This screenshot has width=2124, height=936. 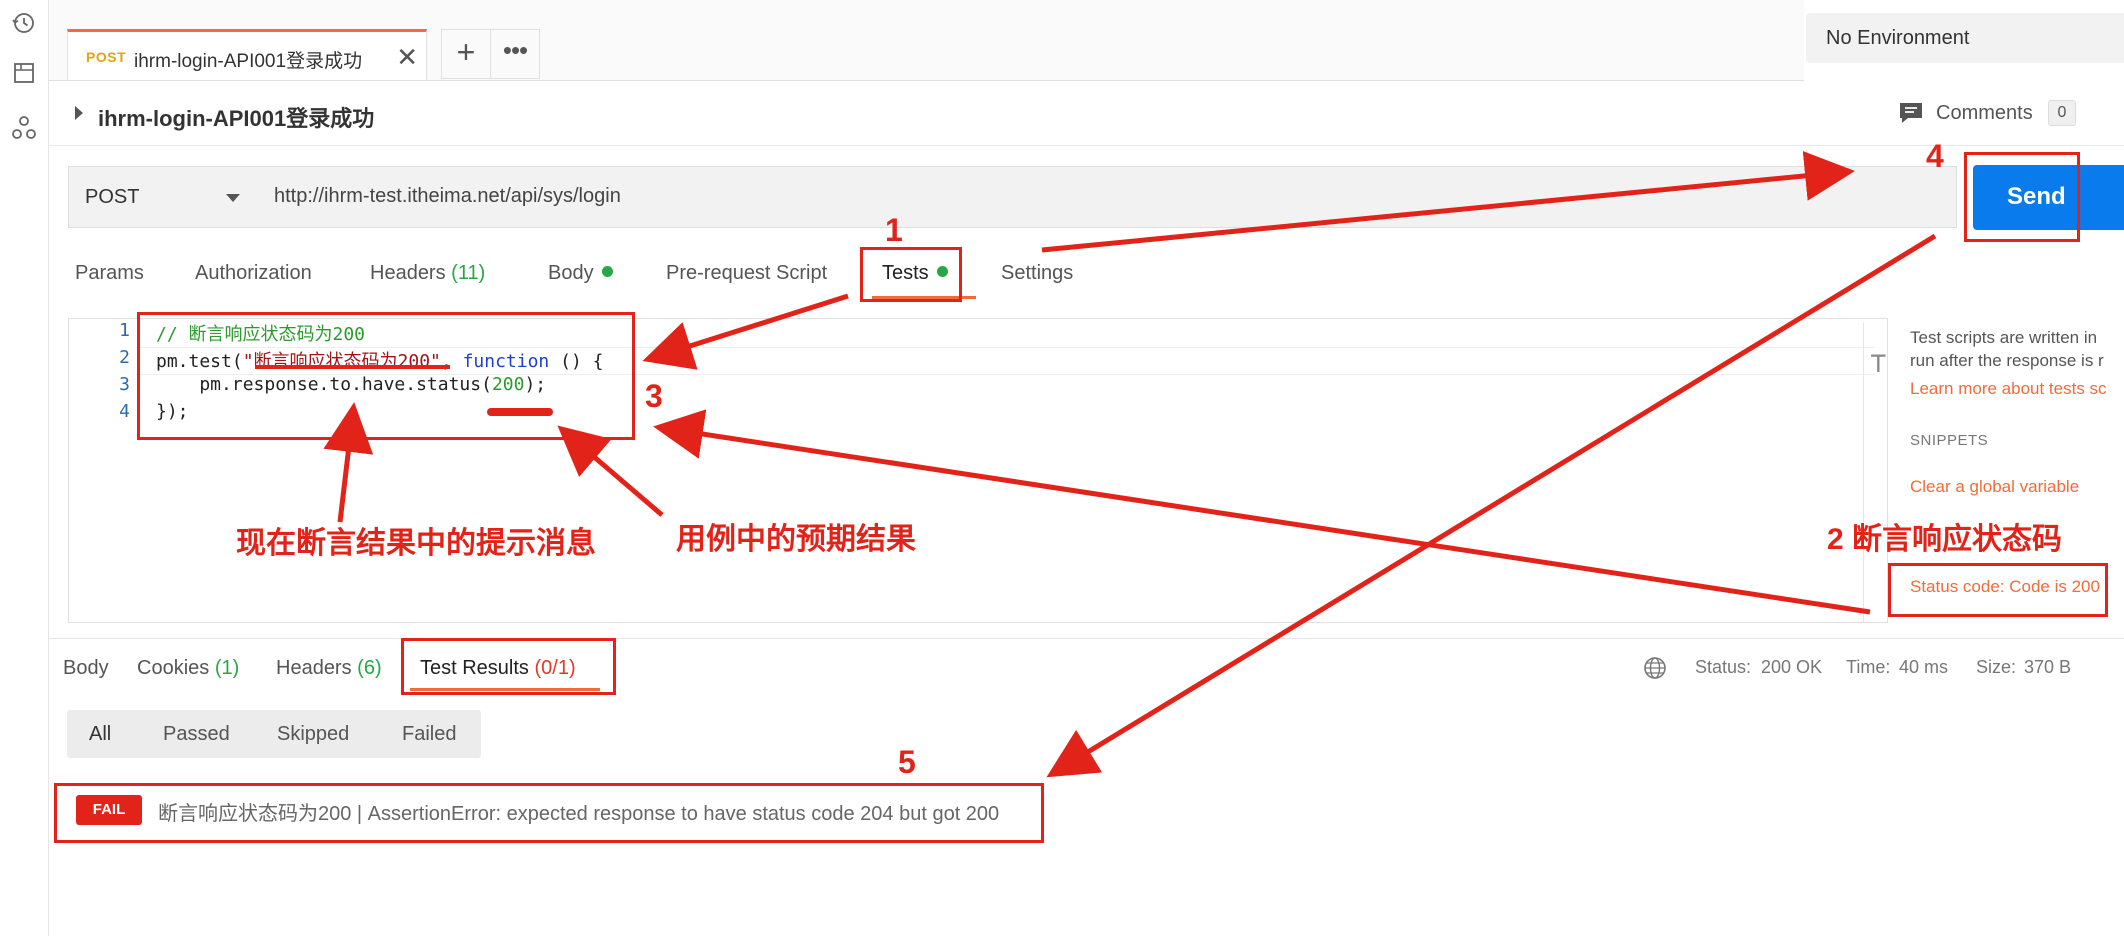 I want to click on method-select: POST, so click(x=163, y=197).